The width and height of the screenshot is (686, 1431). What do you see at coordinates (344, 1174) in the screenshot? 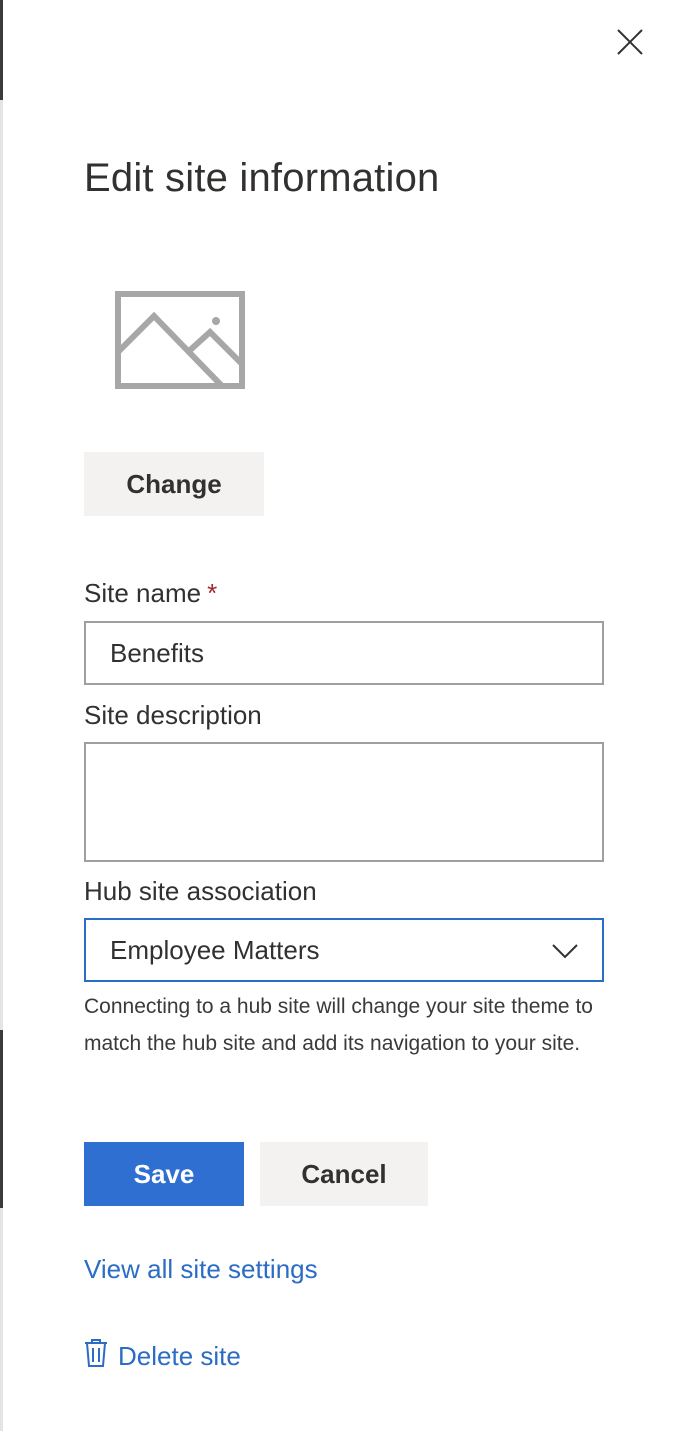
I see `cancel-button: Cancel` at bounding box center [344, 1174].